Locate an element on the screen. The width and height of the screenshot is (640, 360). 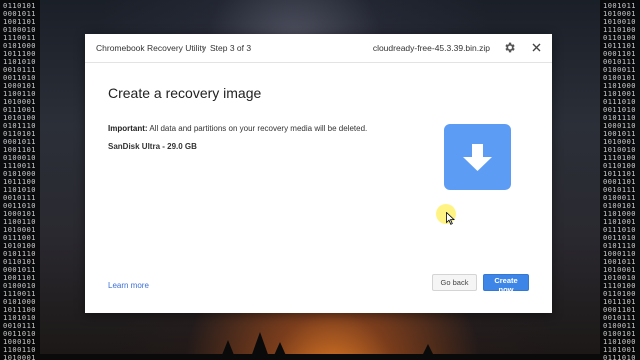
go-back-button: Go back is located at coordinates (454, 282).